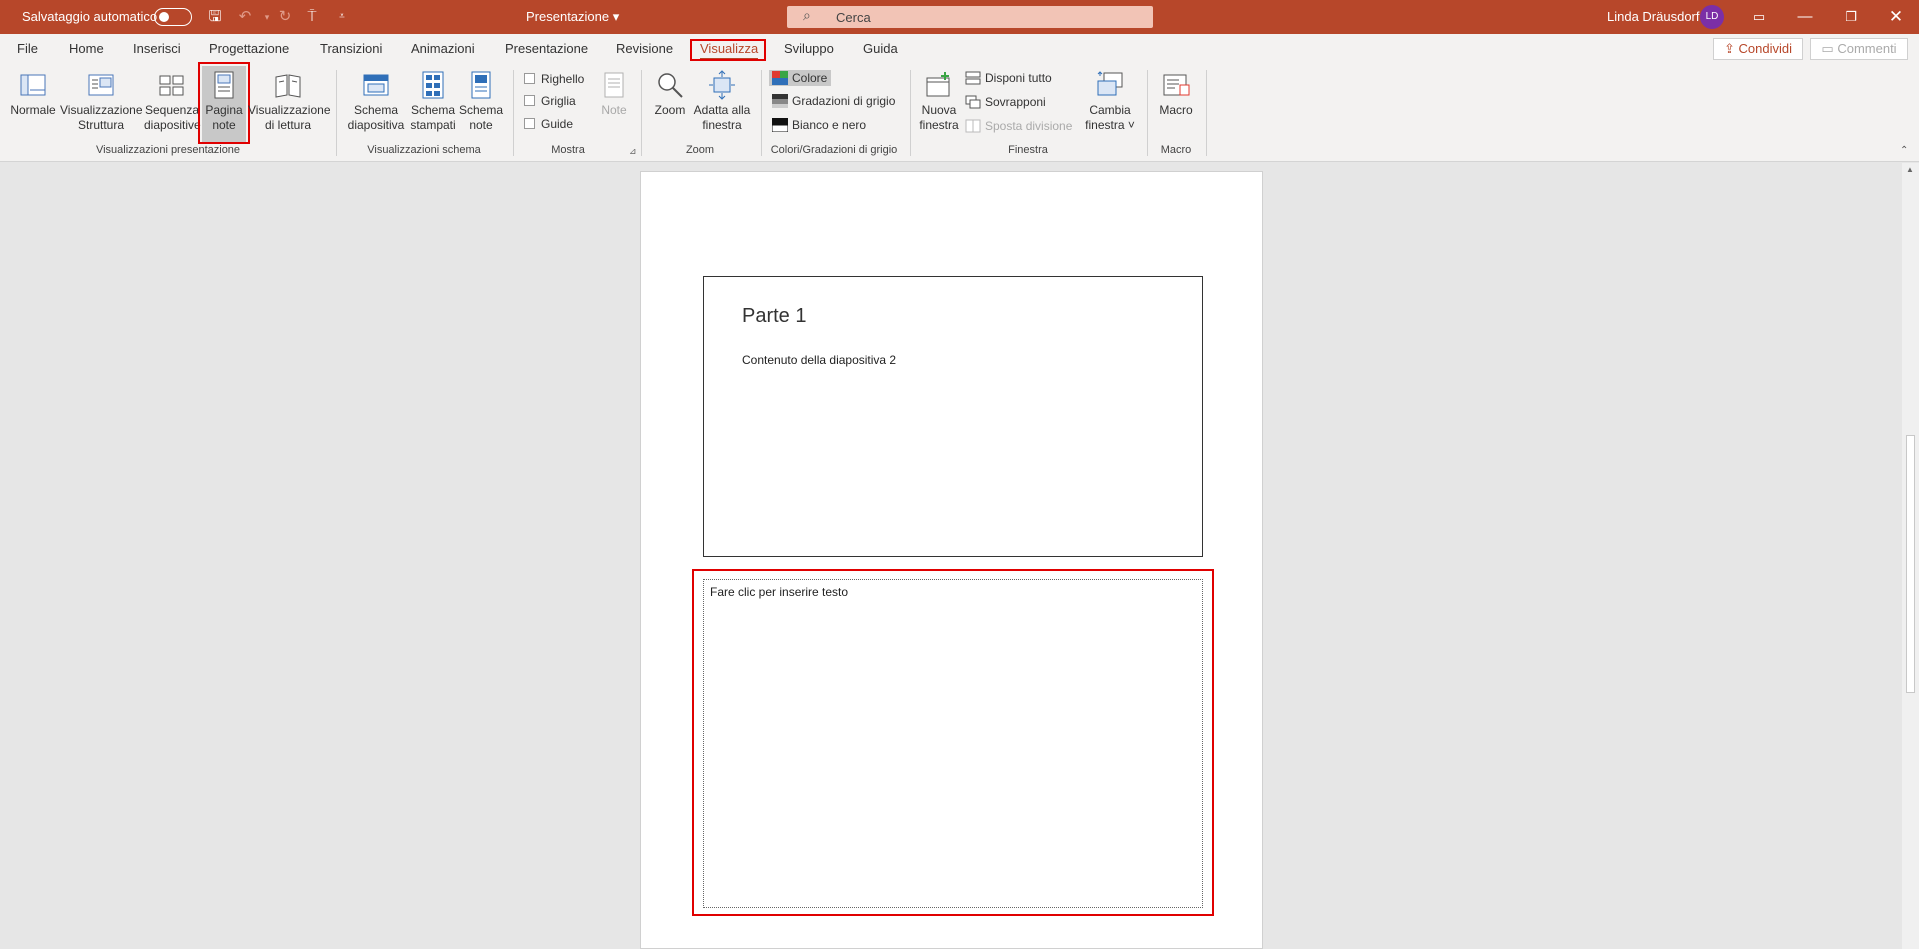 The image size is (1919, 949). Describe the element at coordinates (800, 78) in the screenshot. I see `color-button: Colore` at that location.